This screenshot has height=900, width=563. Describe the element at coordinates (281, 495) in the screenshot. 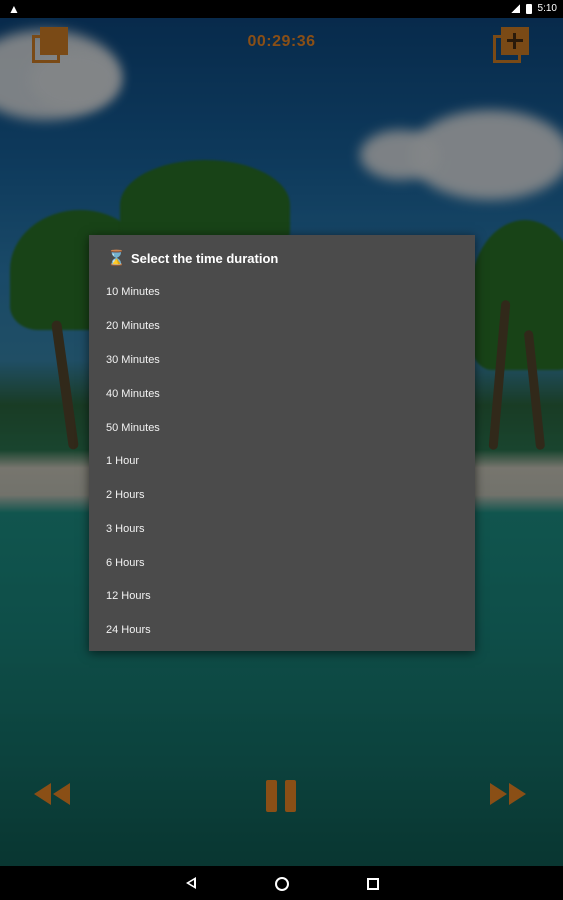

I see `option-2-hours: 2 Hours` at that location.